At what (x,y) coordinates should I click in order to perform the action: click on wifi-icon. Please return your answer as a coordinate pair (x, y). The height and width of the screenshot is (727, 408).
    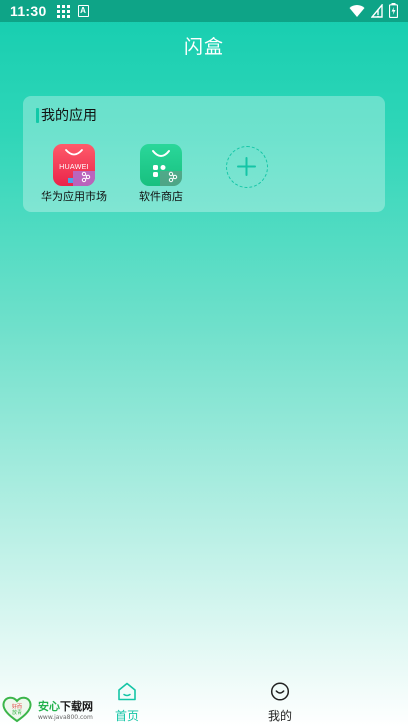
    Looking at the image, I should click on (357, 10).